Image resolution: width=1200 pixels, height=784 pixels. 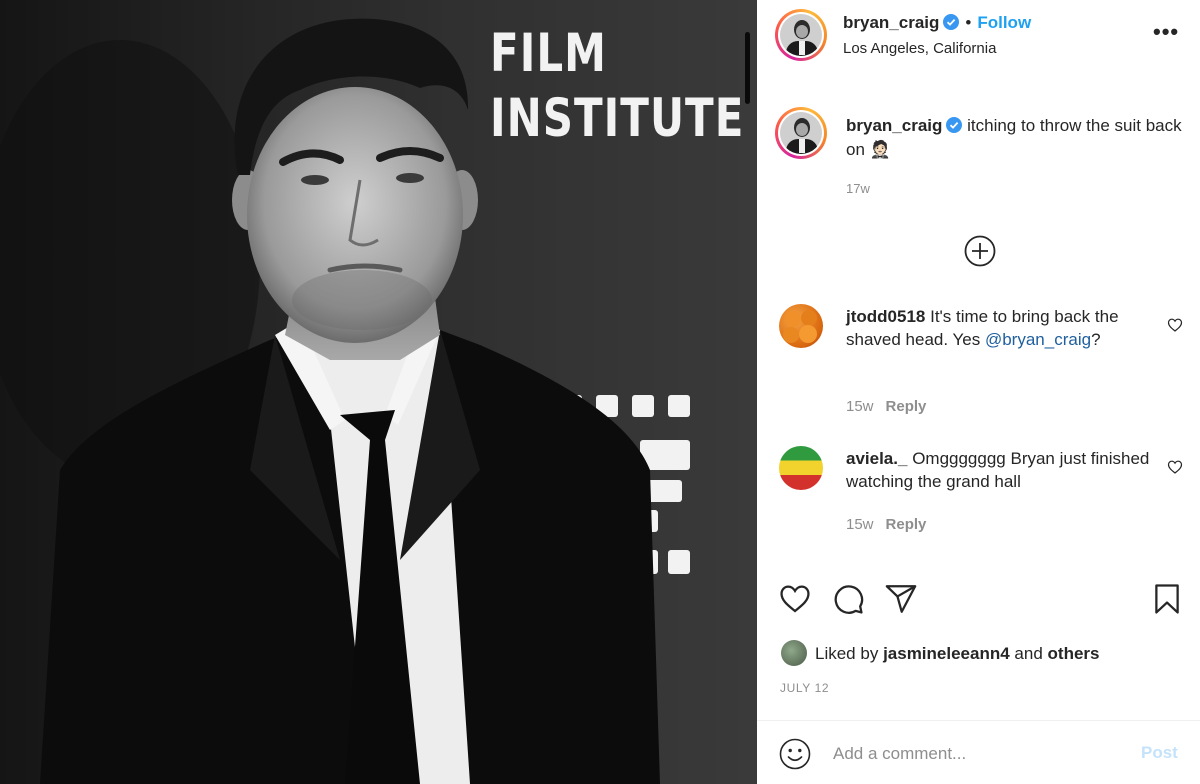 What do you see at coordinates (1038, 339) in the screenshot?
I see `comment-mention: @bryan_craig` at bounding box center [1038, 339].